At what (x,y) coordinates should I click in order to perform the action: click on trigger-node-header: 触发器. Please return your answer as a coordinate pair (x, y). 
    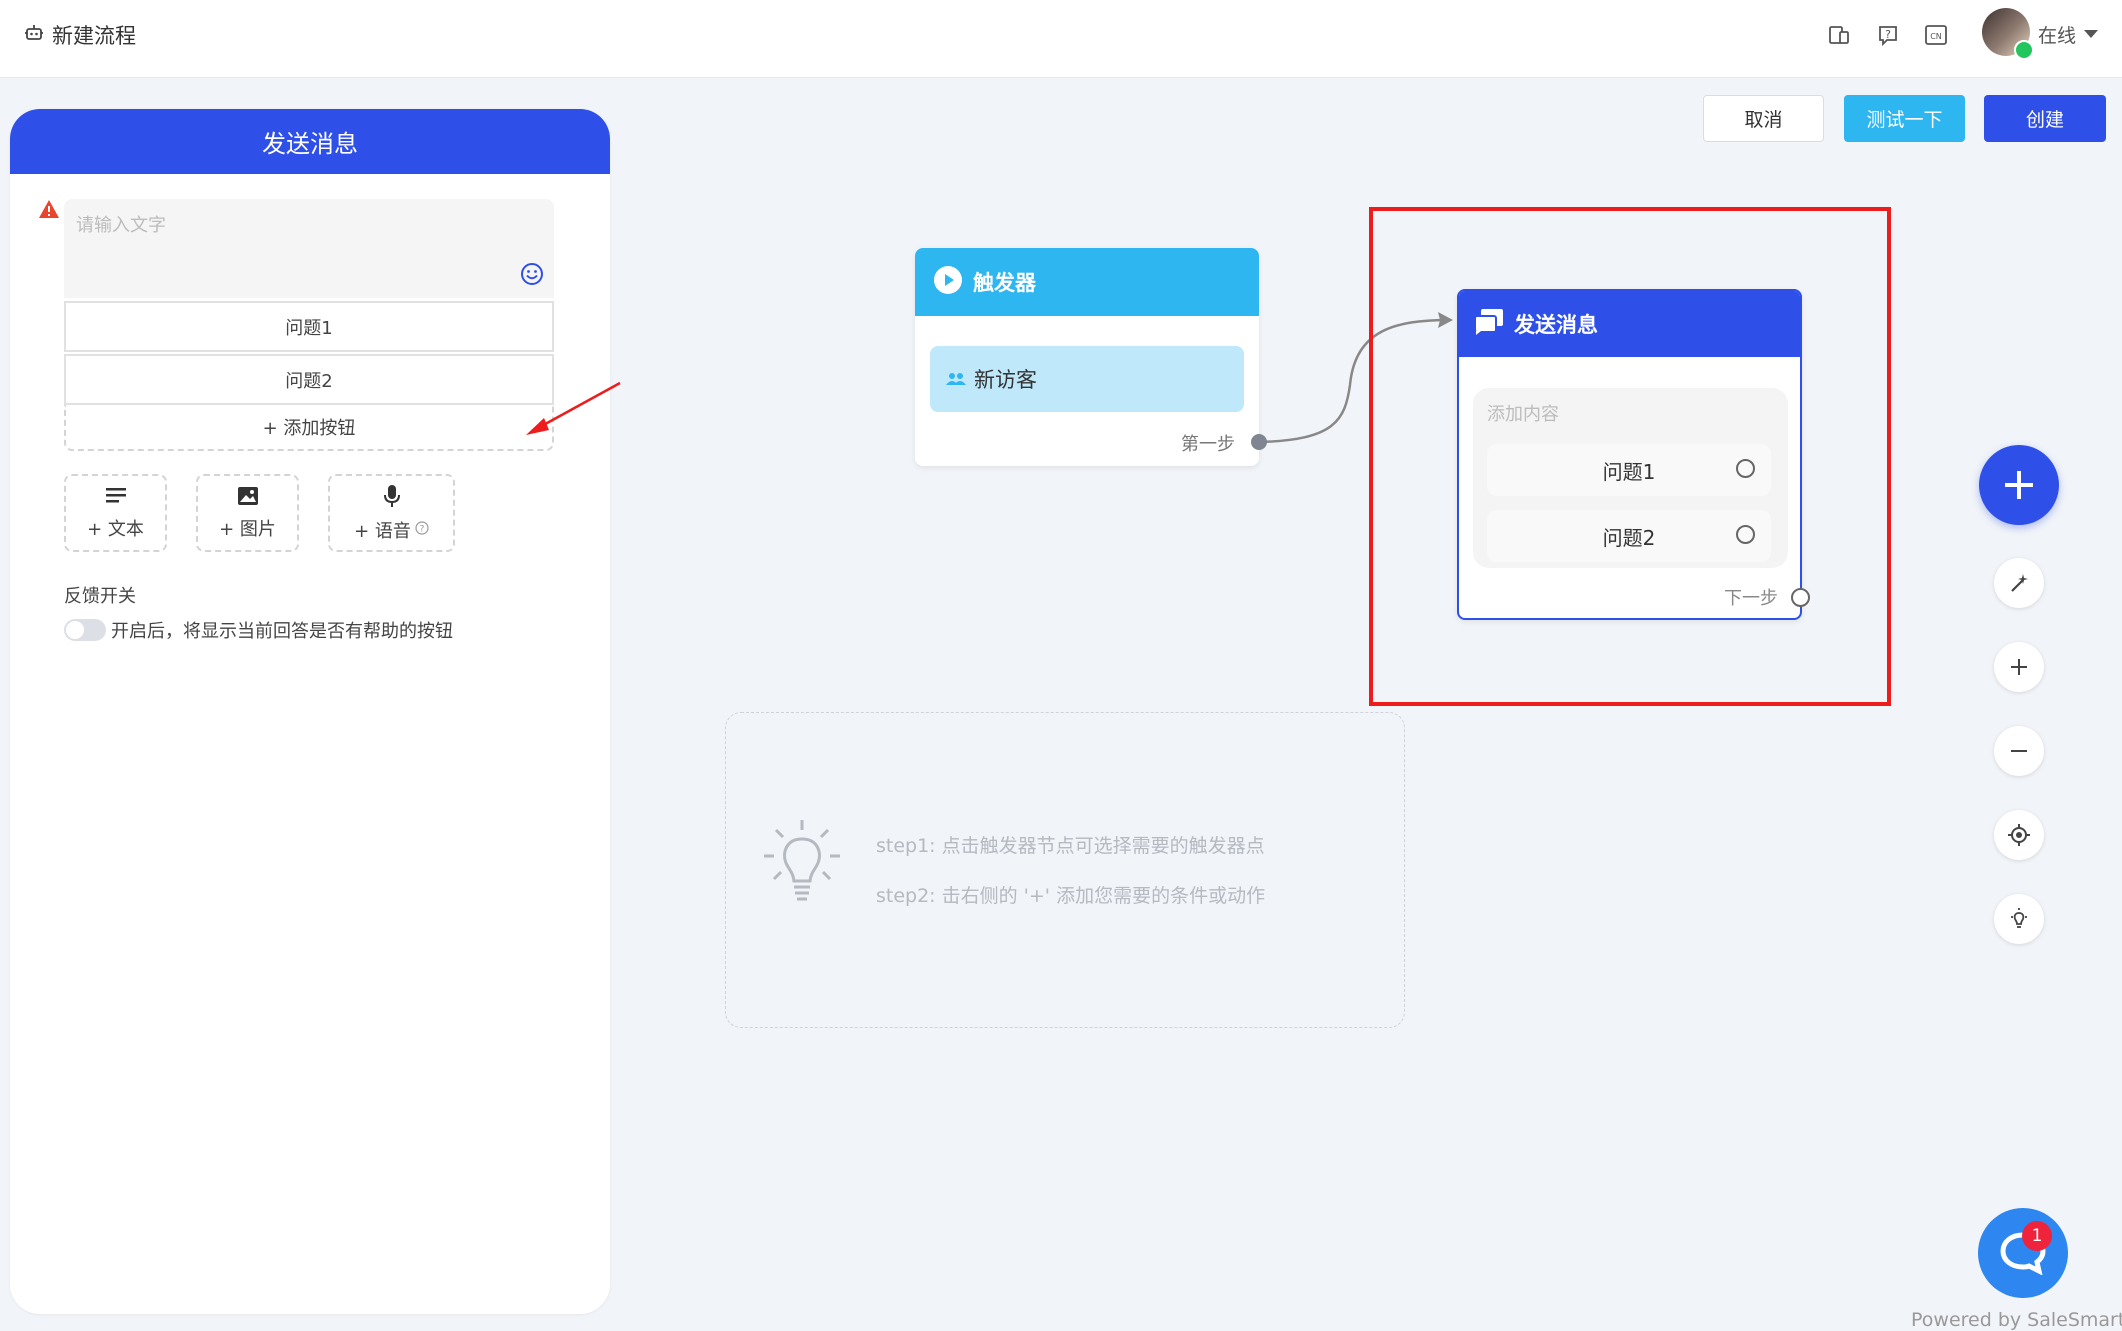
    Looking at the image, I should click on (1087, 282).